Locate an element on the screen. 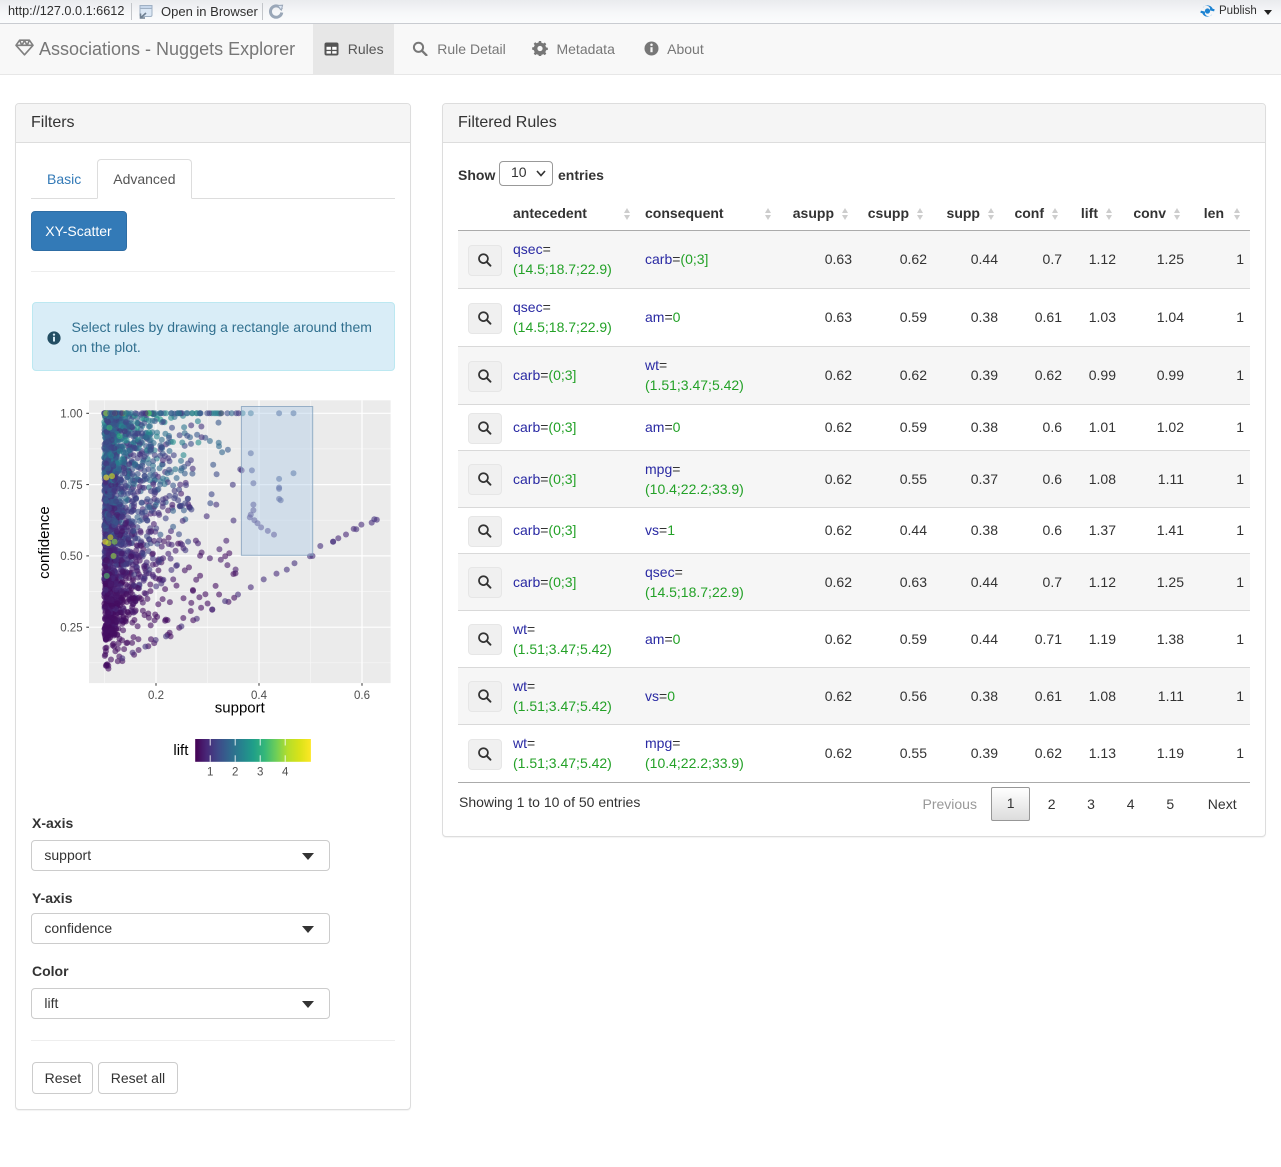 The height and width of the screenshot is (1167, 1281). svg-text: 1 is located at coordinates (209, 772).